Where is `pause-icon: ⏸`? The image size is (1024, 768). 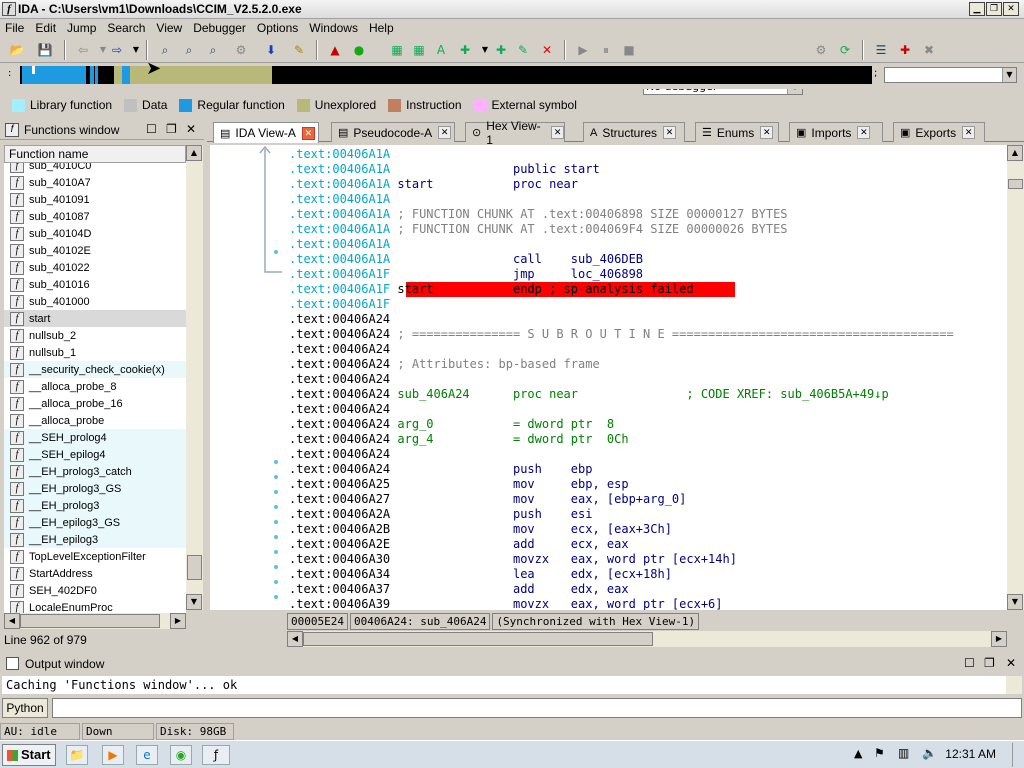
pause-icon: ⏸ is located at coordinates (606, 50).